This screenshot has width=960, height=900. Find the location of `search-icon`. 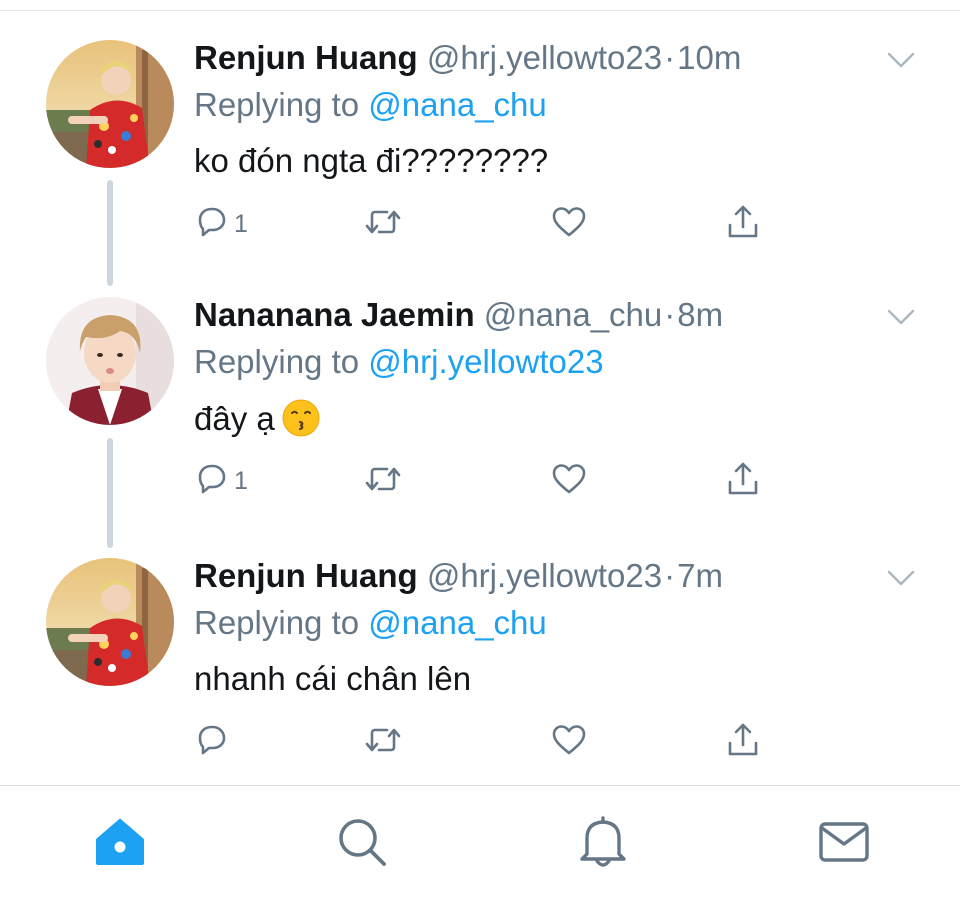

search-icon is located at coordinates (362, 844).